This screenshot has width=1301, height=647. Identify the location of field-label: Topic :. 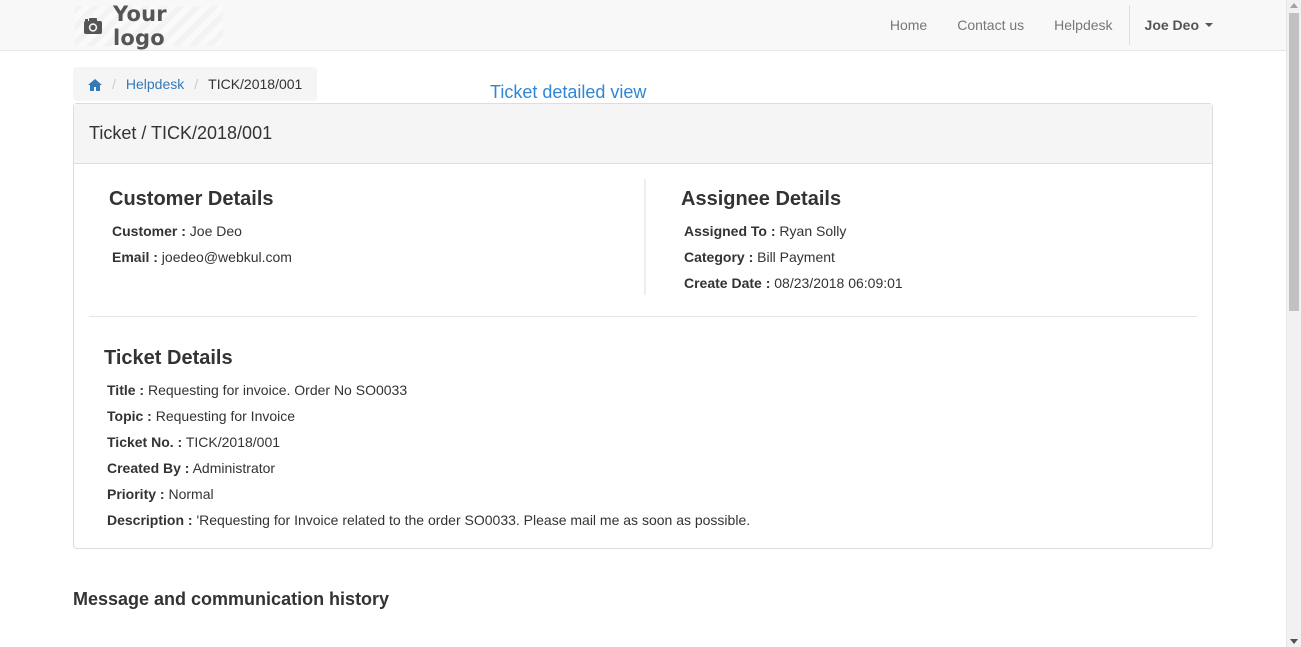
(129, 416).